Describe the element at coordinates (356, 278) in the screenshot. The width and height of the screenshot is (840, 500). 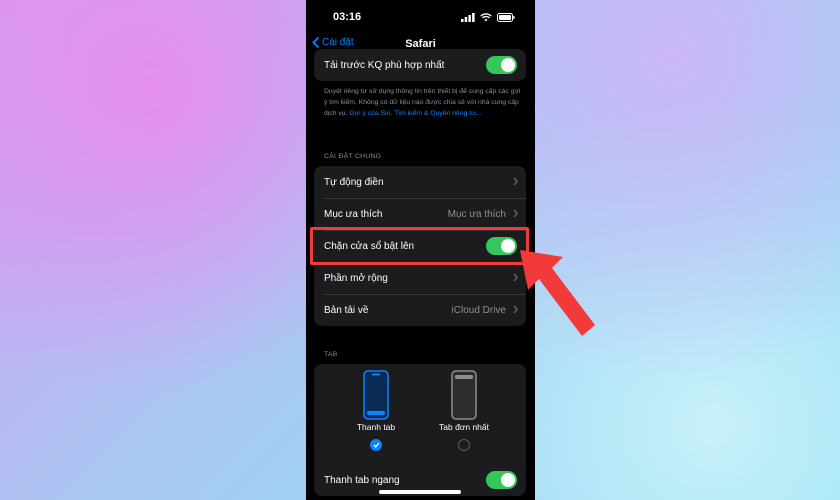
I see `extensions-label: Phần mở rộng` at that location.